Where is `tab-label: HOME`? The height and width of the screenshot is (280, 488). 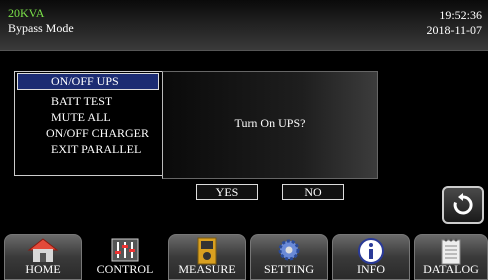
tab-label: HOME is located at coordinates (43, 269).